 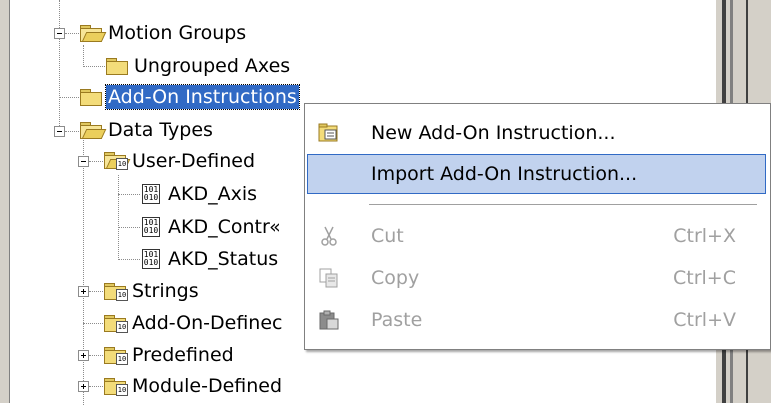 What do you see at coordinates (59, 131) in the screenshot?
I see `data-types-collapse-toggle` at bounding box center [59, 131].